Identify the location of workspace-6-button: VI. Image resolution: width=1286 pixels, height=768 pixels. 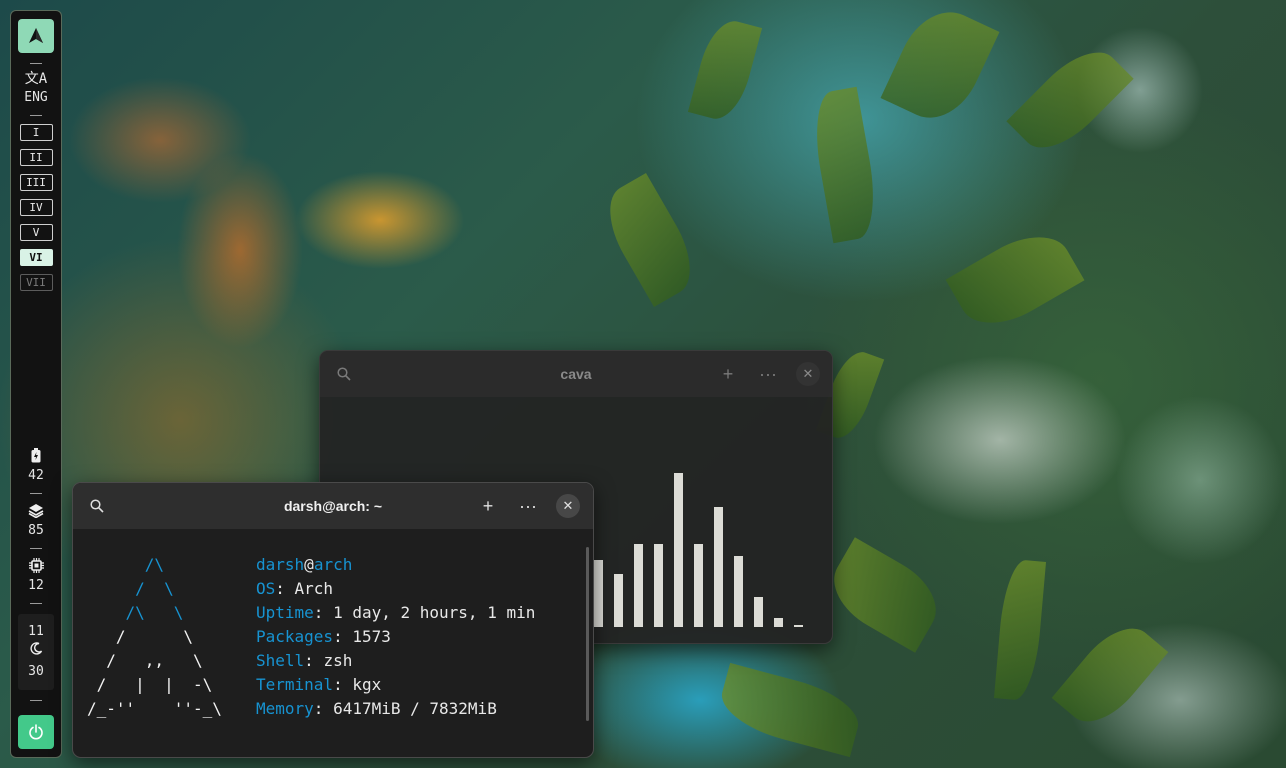
(36, 257).